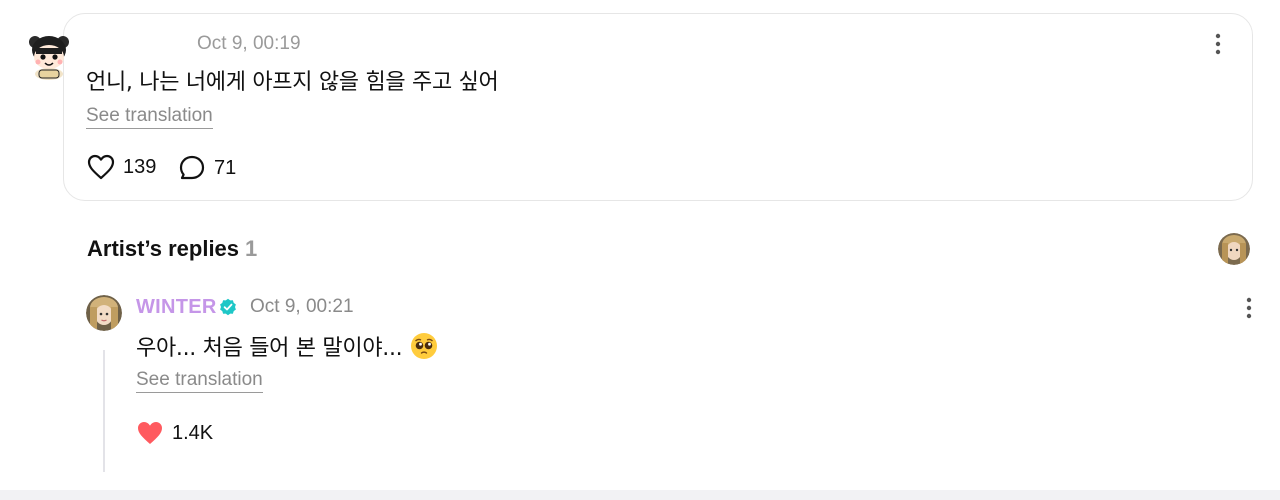 This screenshot has height=500, width=1280. What do you see at coordinates (1234, 249) in the screenshot?
I see `artist-avatar` at bounding box center [1234, 249].